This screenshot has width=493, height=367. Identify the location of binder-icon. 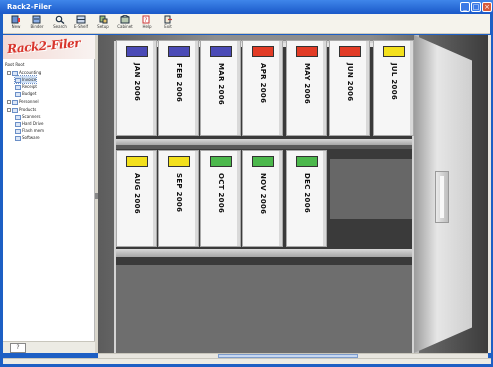
(36, 19).